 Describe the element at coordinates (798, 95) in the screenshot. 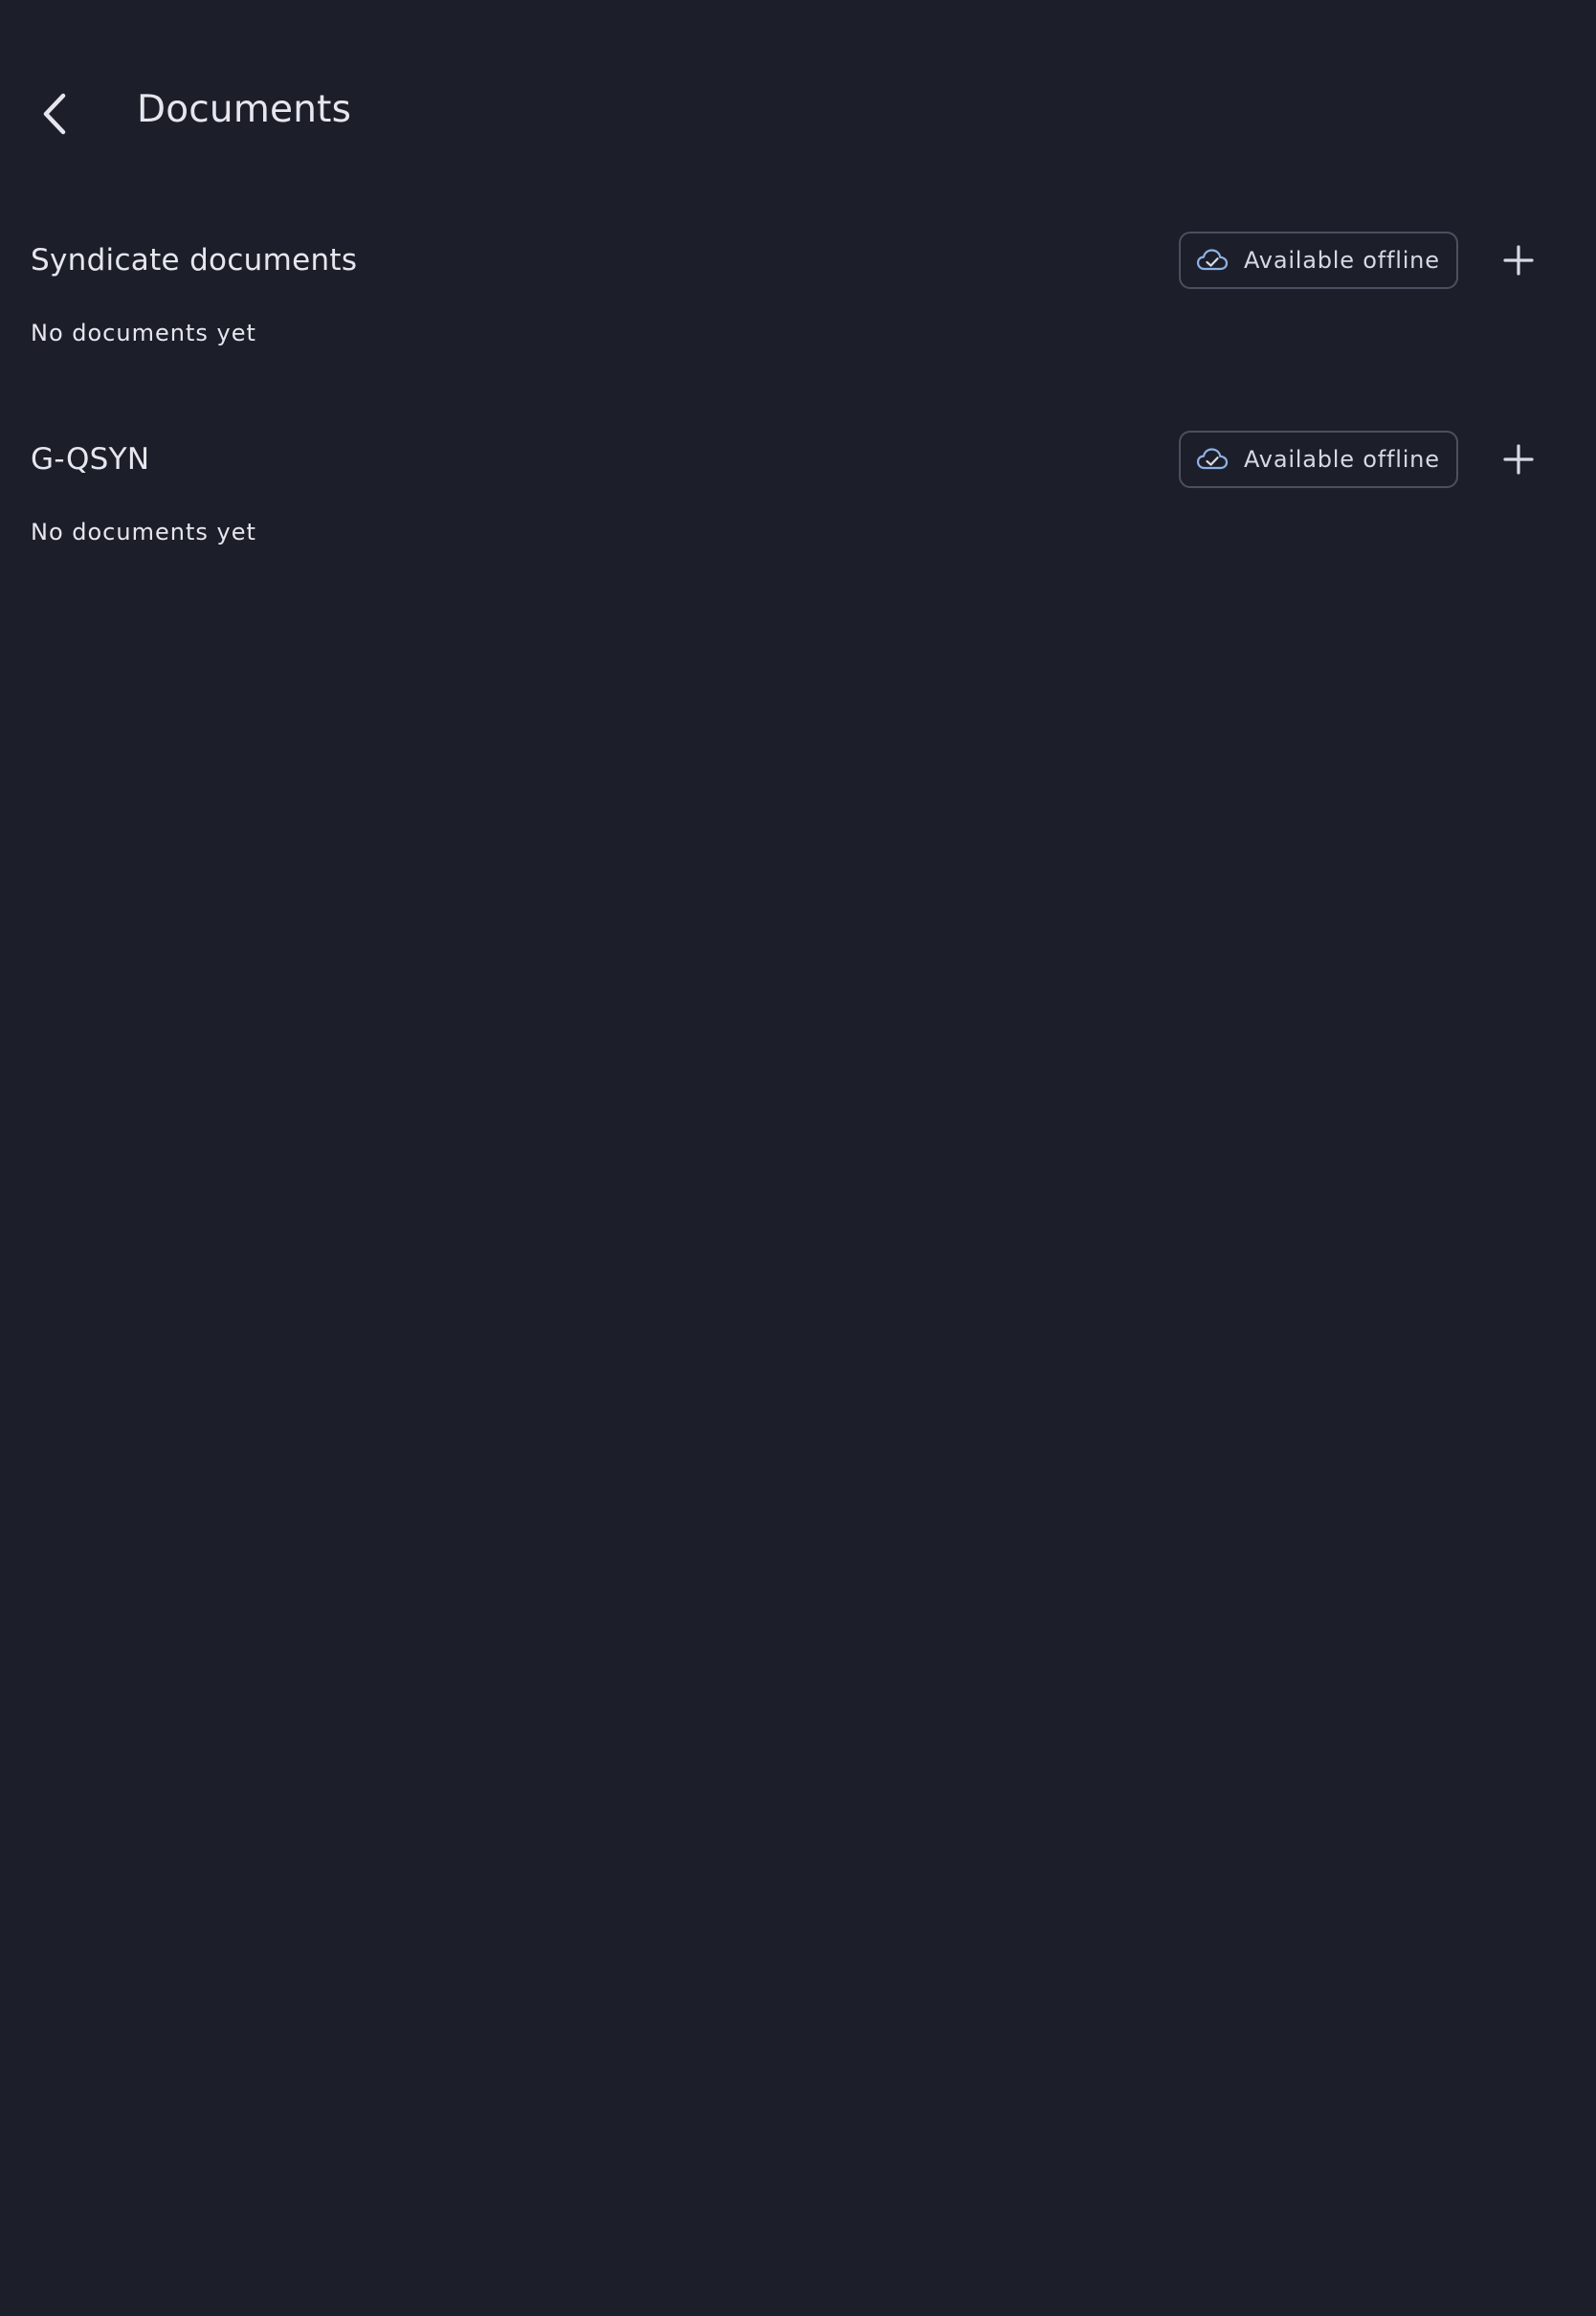

I see `header: Documents` at that location.